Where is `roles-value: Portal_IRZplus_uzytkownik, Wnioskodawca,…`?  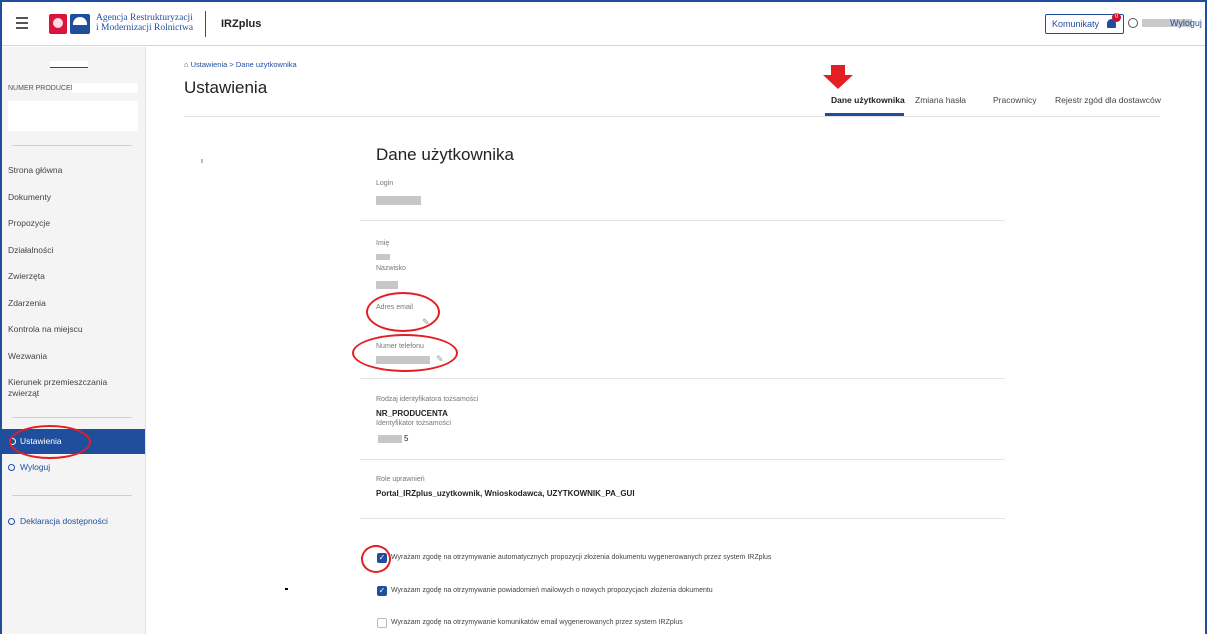
roles-value: Portal_IRZplus_uzytkownik, Wnioskodawca,… is located at coordinates (505, 493).